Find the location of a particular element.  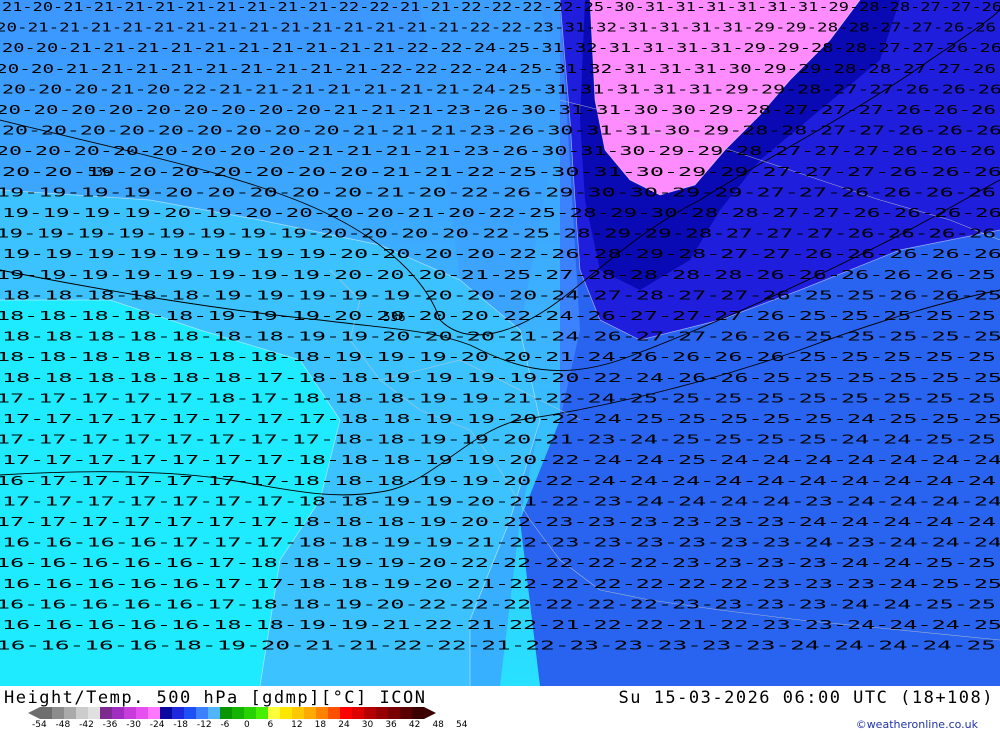

scale-tick-label: -6 is located at coordinates (225, 725).